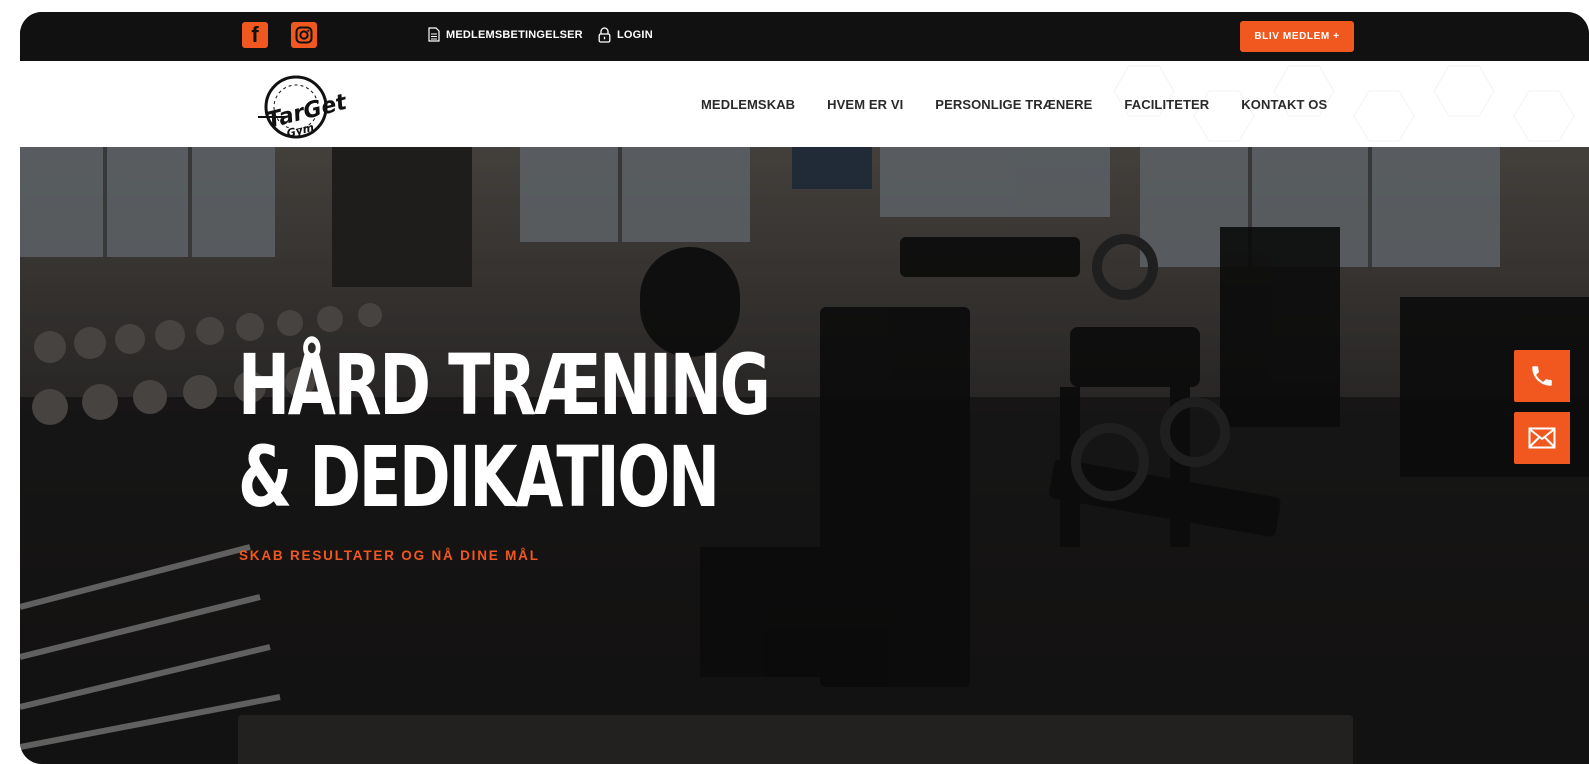  What do you see at coordinates (514, 34) in the screenshot?
I see `terms-label: MEDLEMSBETINGELSER` at bounding box center [514, 34].